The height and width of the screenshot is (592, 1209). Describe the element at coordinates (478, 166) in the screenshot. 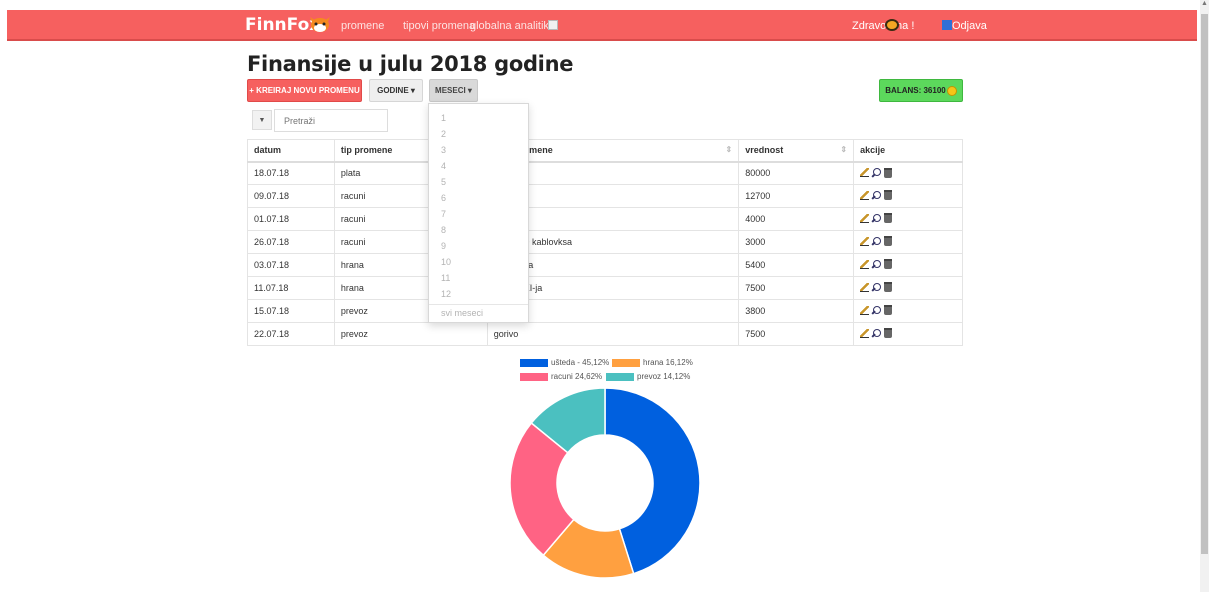

I see `month-option: 4` at that location.